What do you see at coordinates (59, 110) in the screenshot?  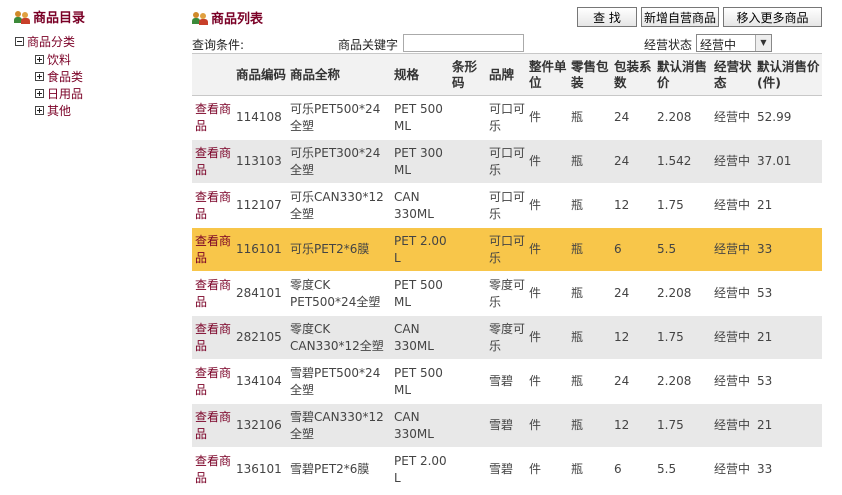 I see `tree-item-label: 其他` at bounding box center [59, 110].